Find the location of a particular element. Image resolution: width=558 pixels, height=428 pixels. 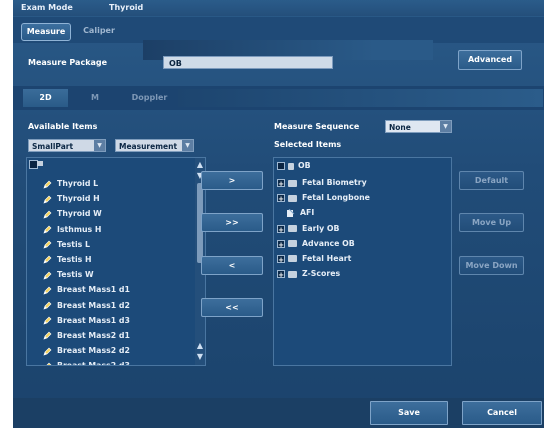

tree-item-label: Fetal Biometry is located at coordinates (334, 182).